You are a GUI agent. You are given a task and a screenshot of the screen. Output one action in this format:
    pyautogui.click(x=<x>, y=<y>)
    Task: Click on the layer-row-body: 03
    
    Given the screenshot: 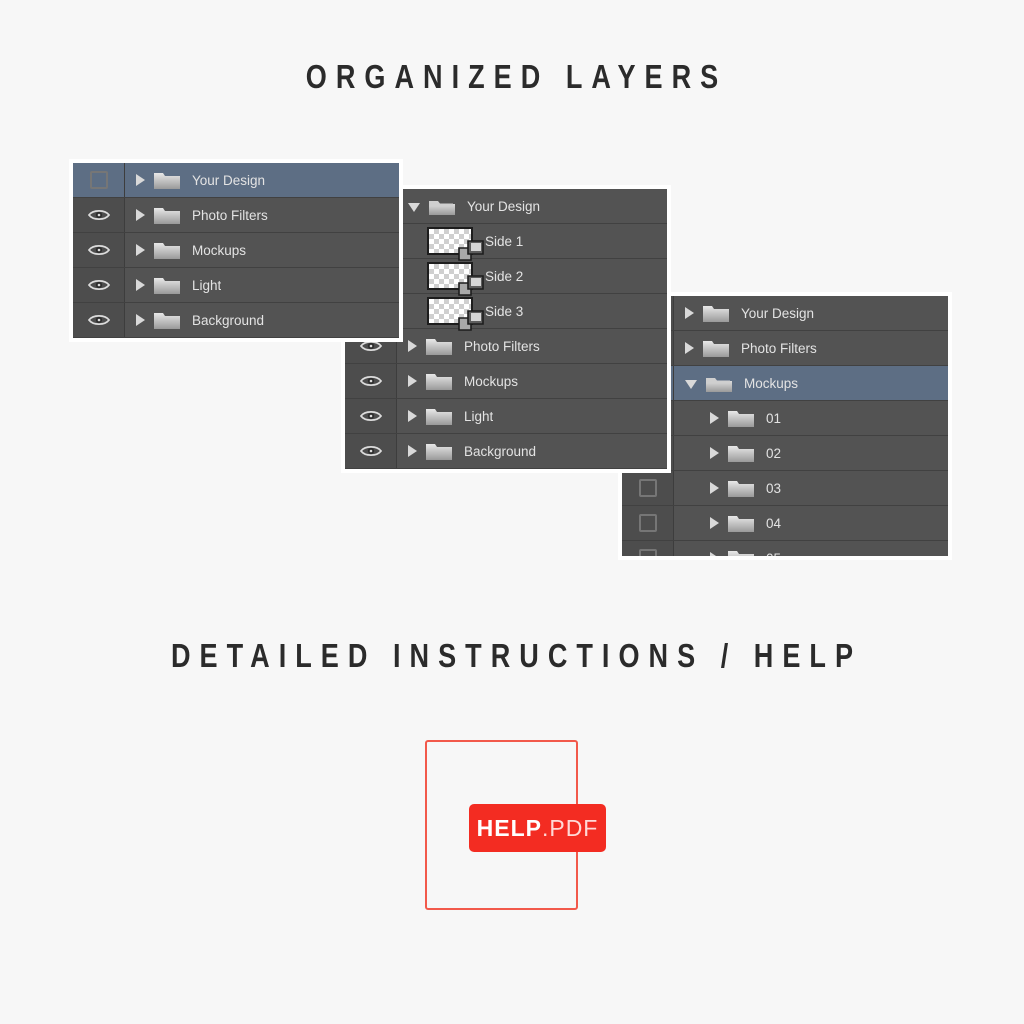 What is the action you would take?
    pyautogui.click(x=811, y=488)
    